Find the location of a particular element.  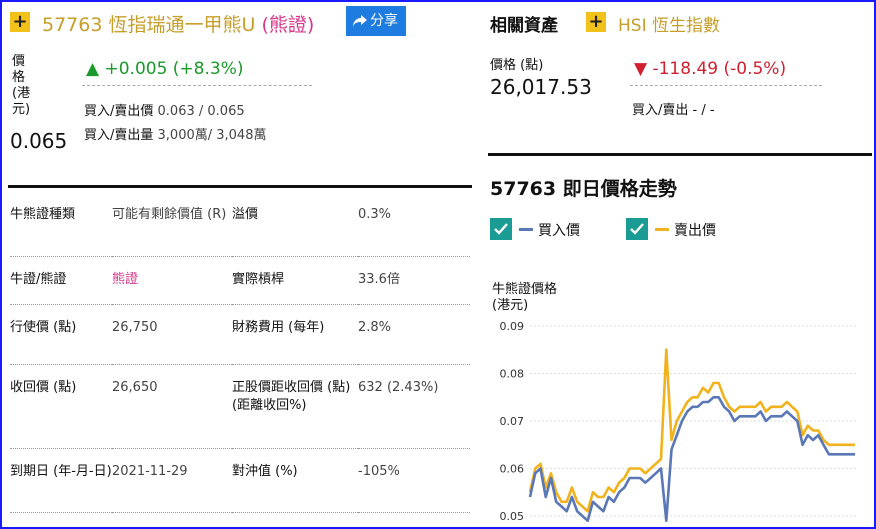

spec-key: 溢價 is located at coordinates (245, 214).